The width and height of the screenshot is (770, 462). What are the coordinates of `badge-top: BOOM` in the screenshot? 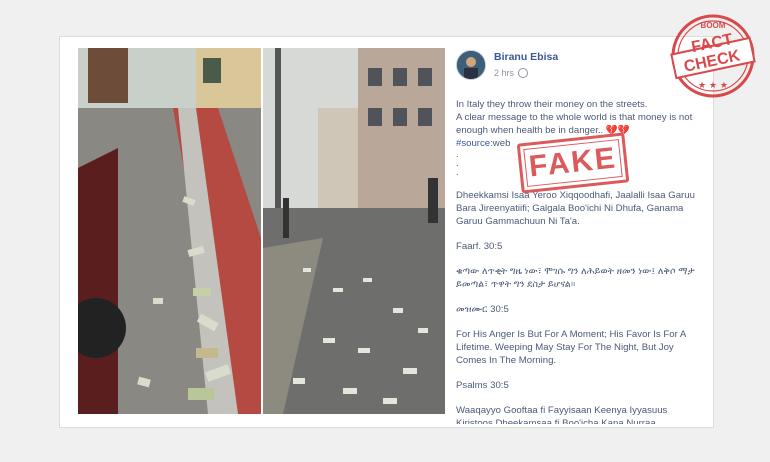 It's located at (713, 25).